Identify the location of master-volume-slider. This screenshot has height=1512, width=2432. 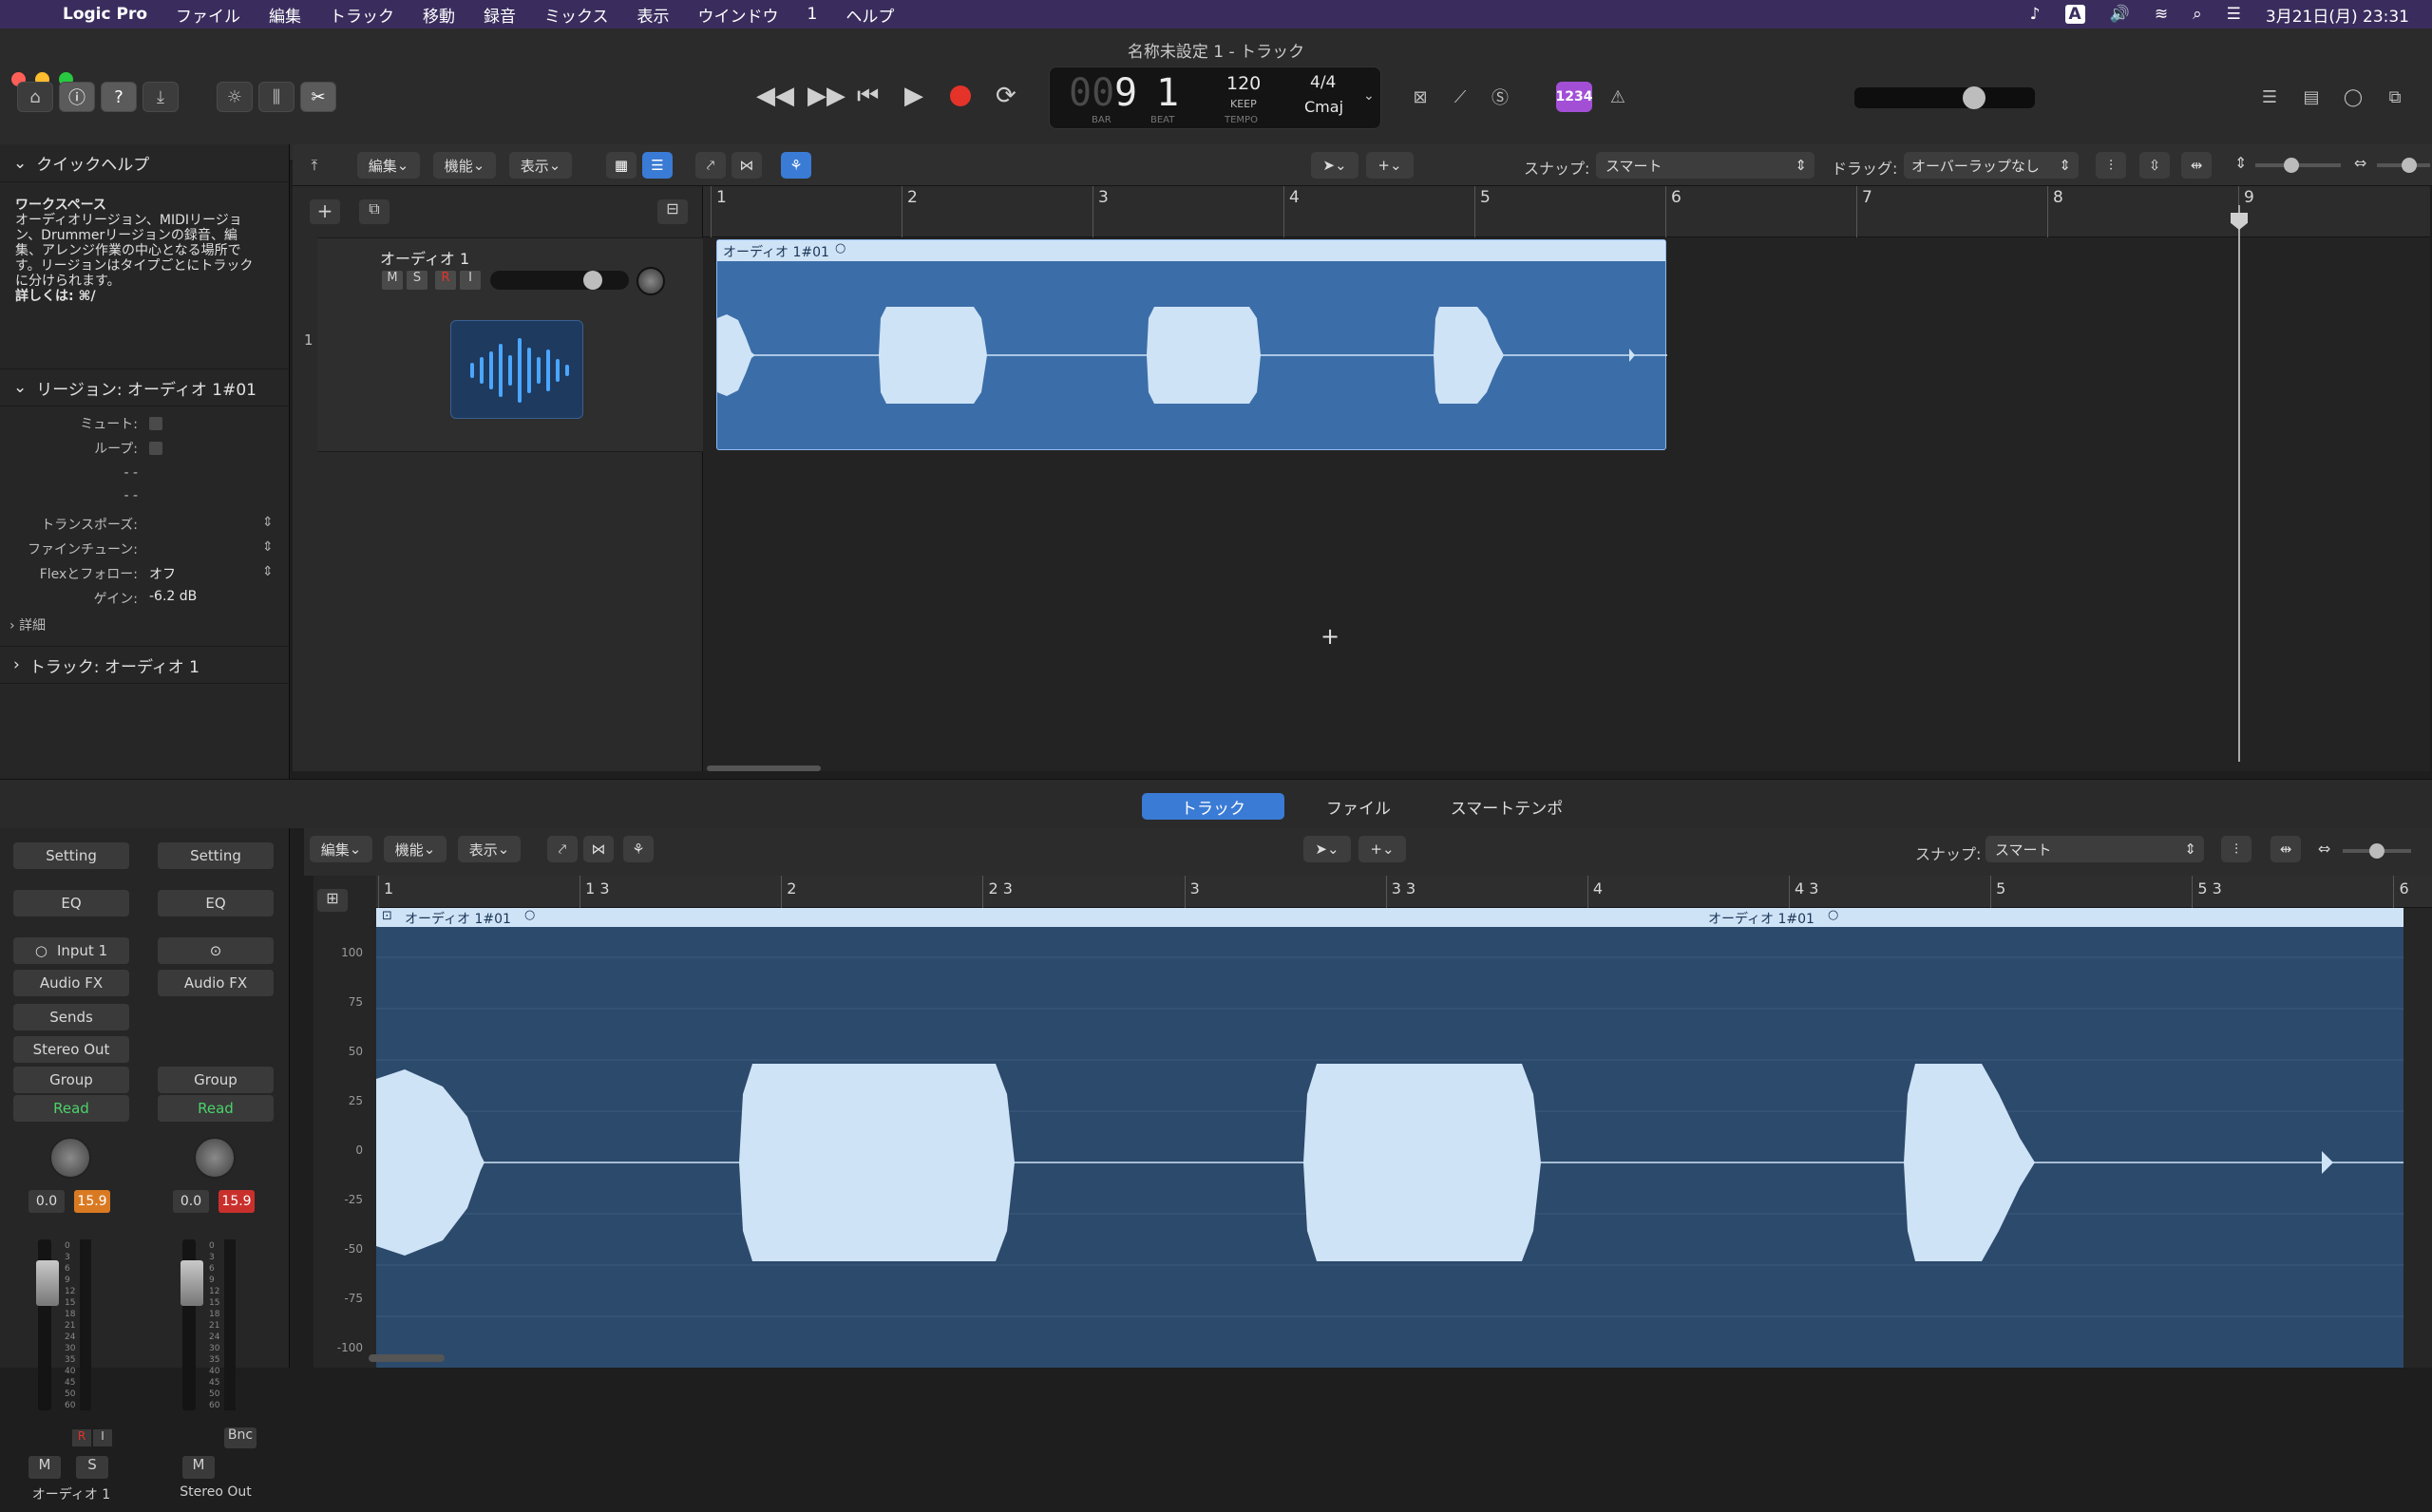
(1944, 97).